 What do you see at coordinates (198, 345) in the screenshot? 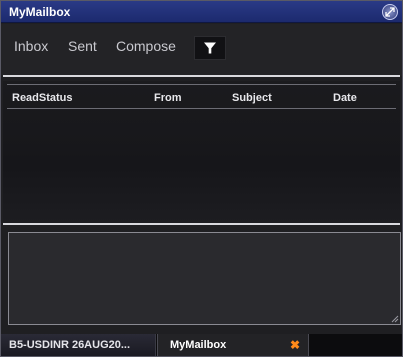
I see `tab-label: MyMailbox` at bounding box center [198, 345].